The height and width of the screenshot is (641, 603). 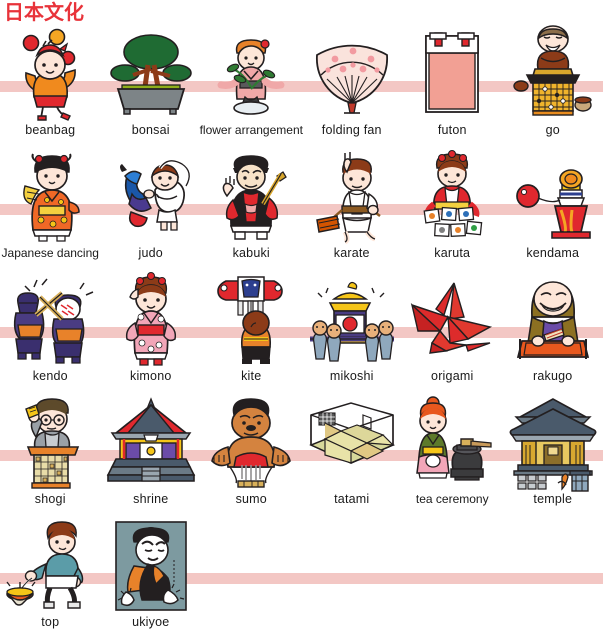 I want to click on shrine-illustration, so click(x=151, y=443).